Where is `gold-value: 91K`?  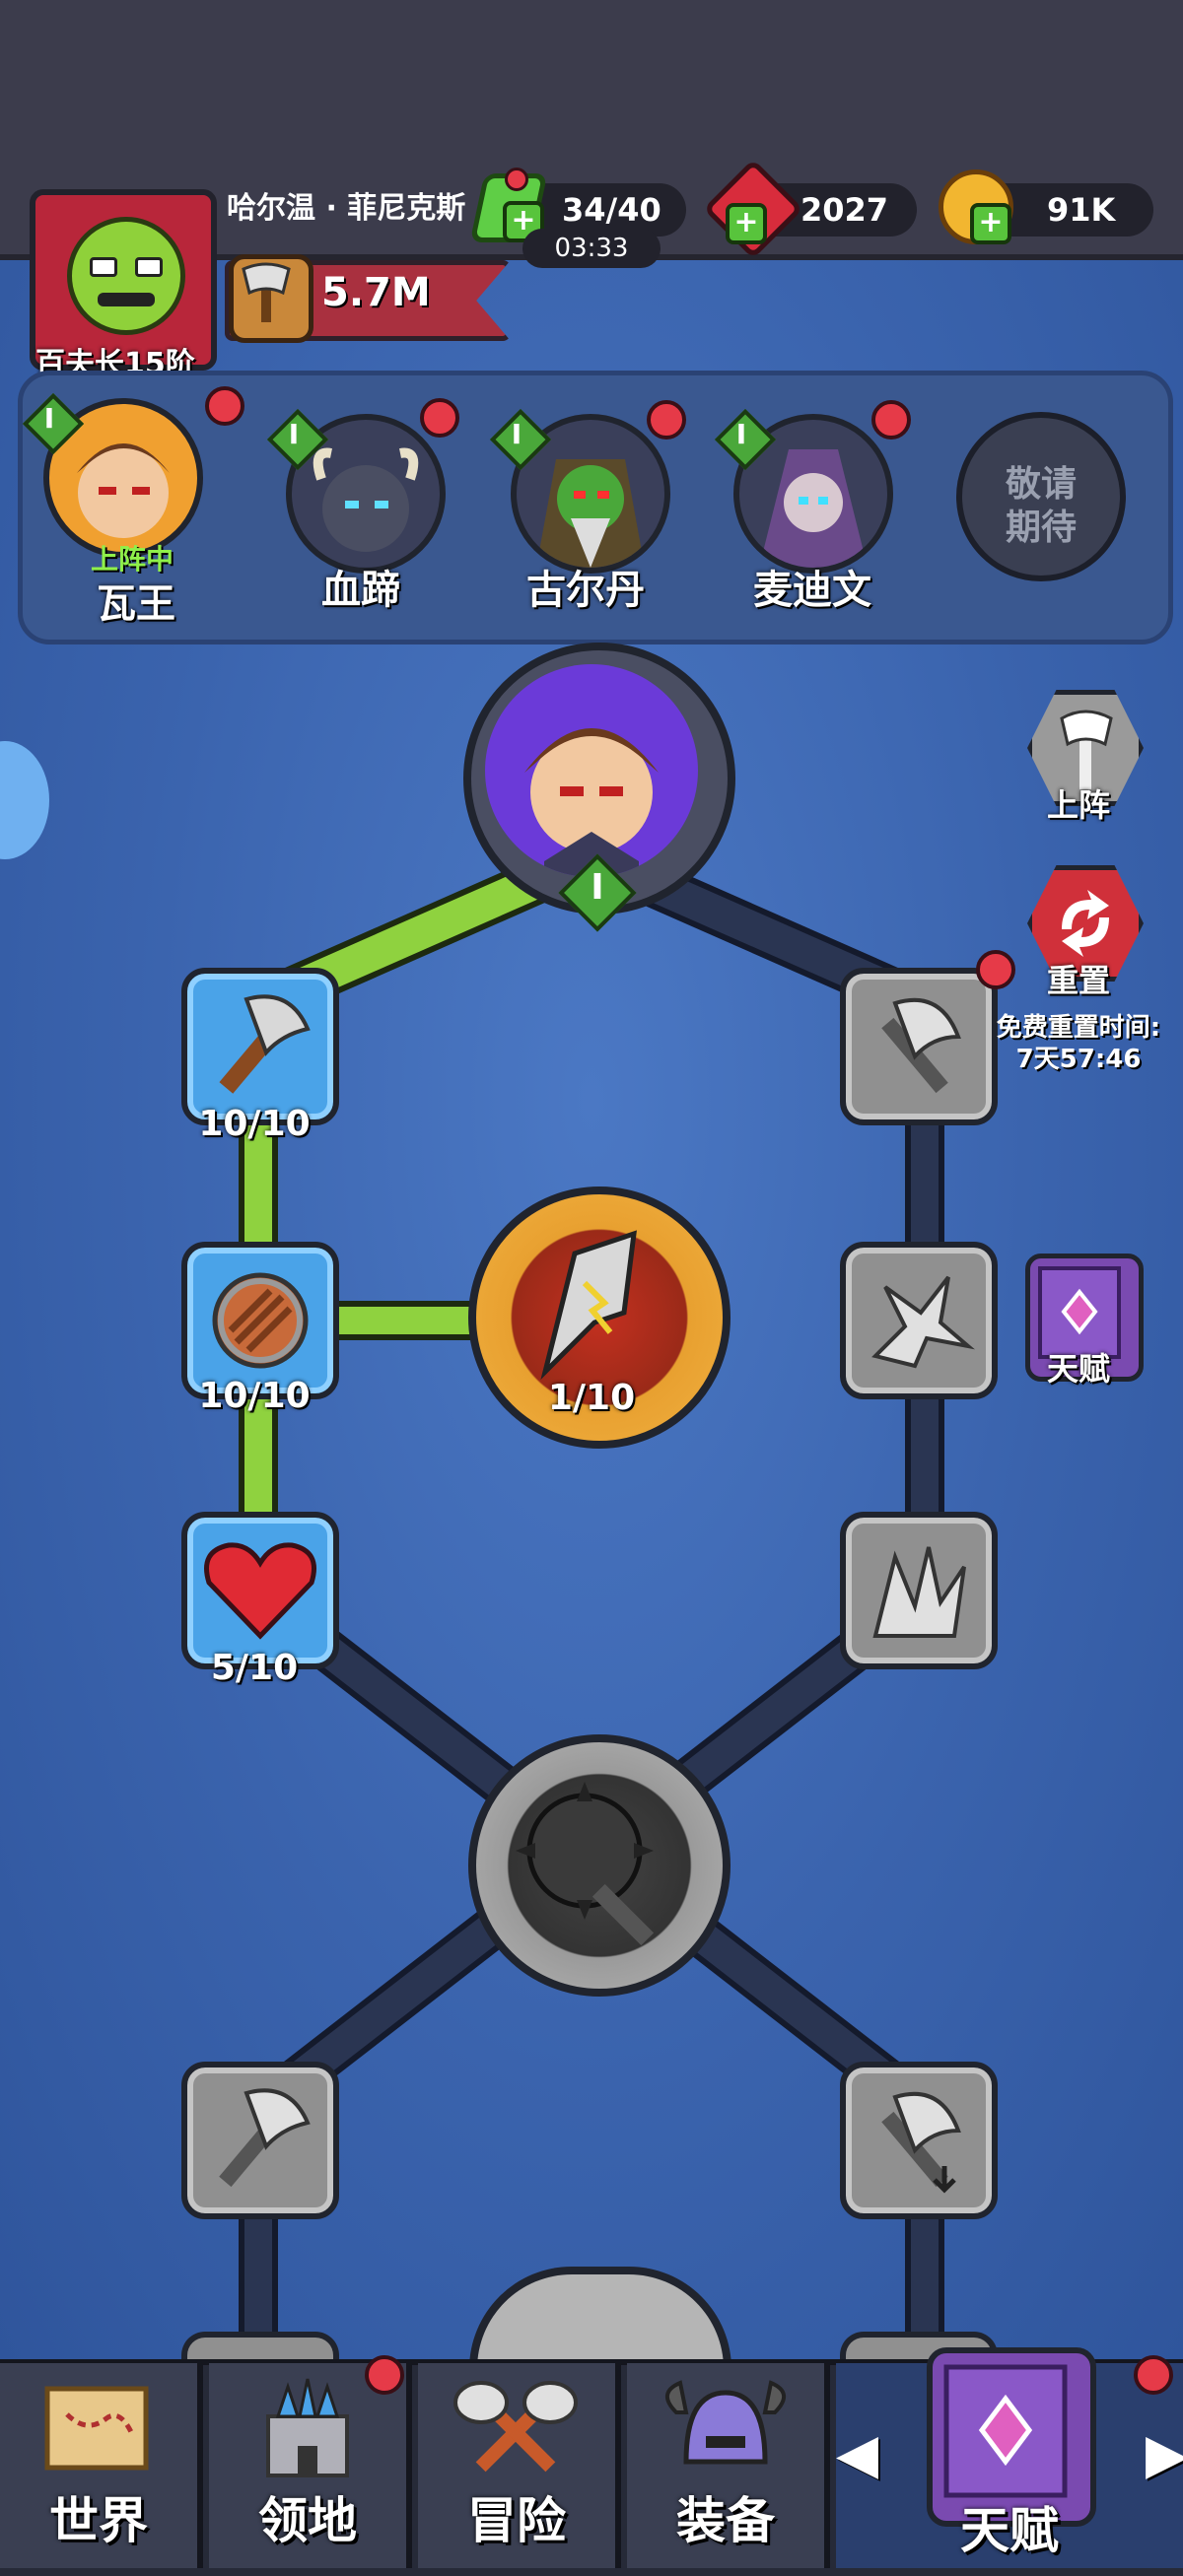
gold-value: 91K is located at coordinates (1081, 210).